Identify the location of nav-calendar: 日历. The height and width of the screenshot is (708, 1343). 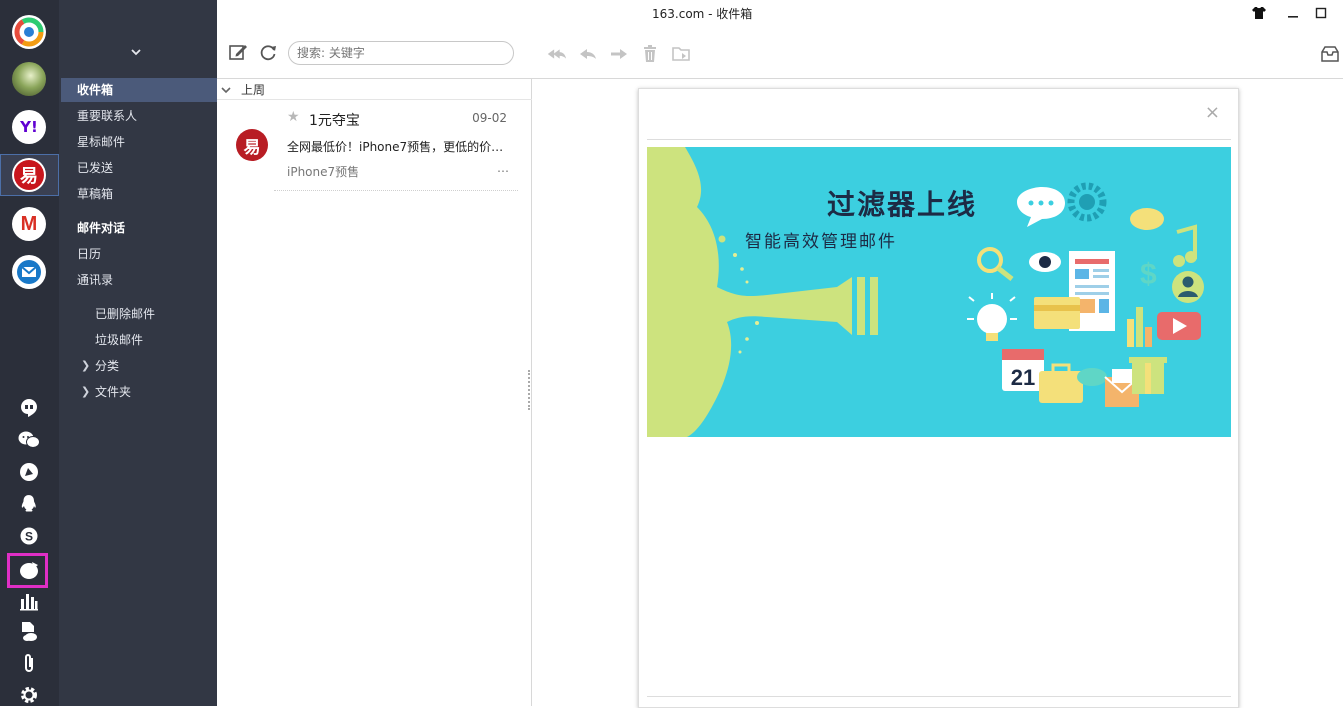
(139, 254).